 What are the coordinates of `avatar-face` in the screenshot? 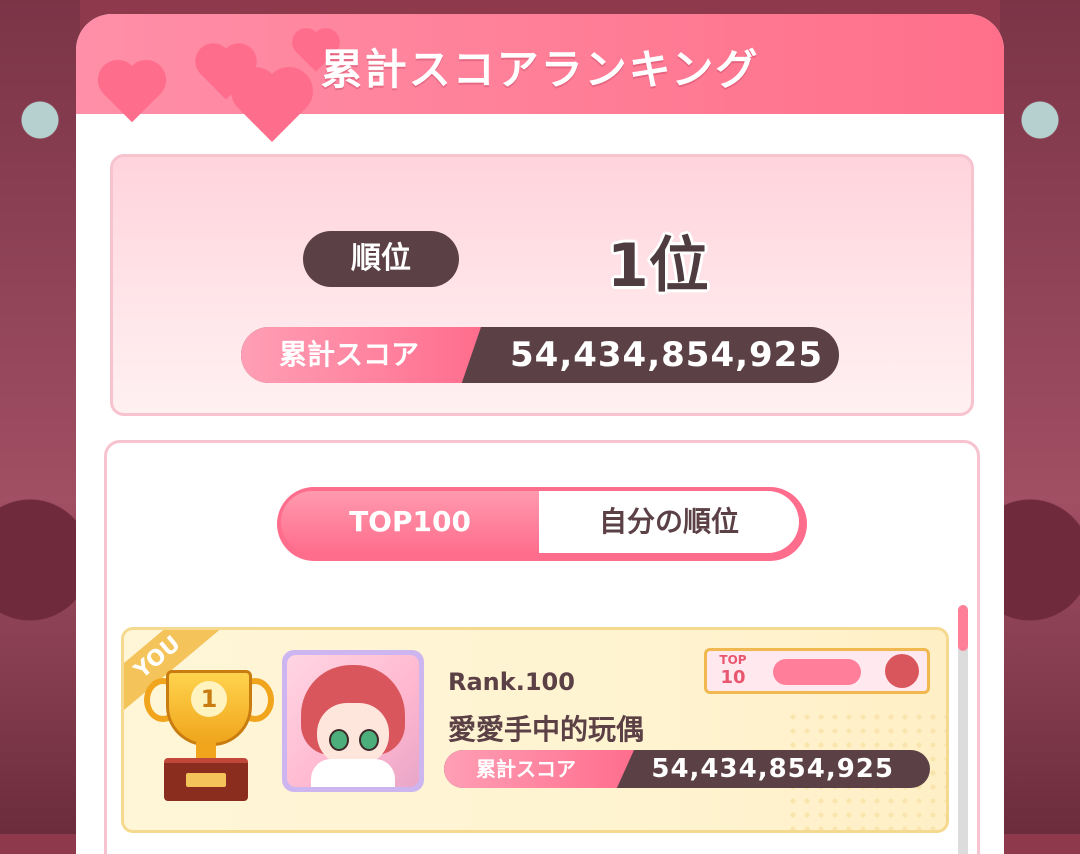 It's located at (353, 734).